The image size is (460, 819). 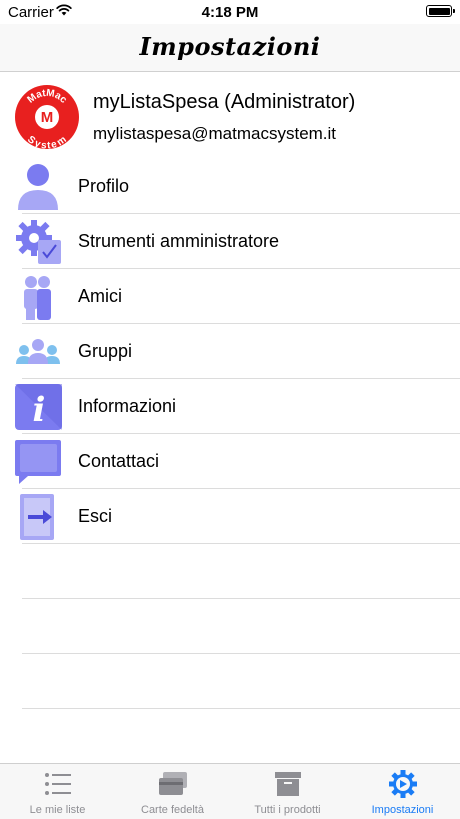 What do you see at coordinates (230, 406) in the screenshot?
I see `menu-item-informazioni: i Informazioni` at bounding box center [230, 406].